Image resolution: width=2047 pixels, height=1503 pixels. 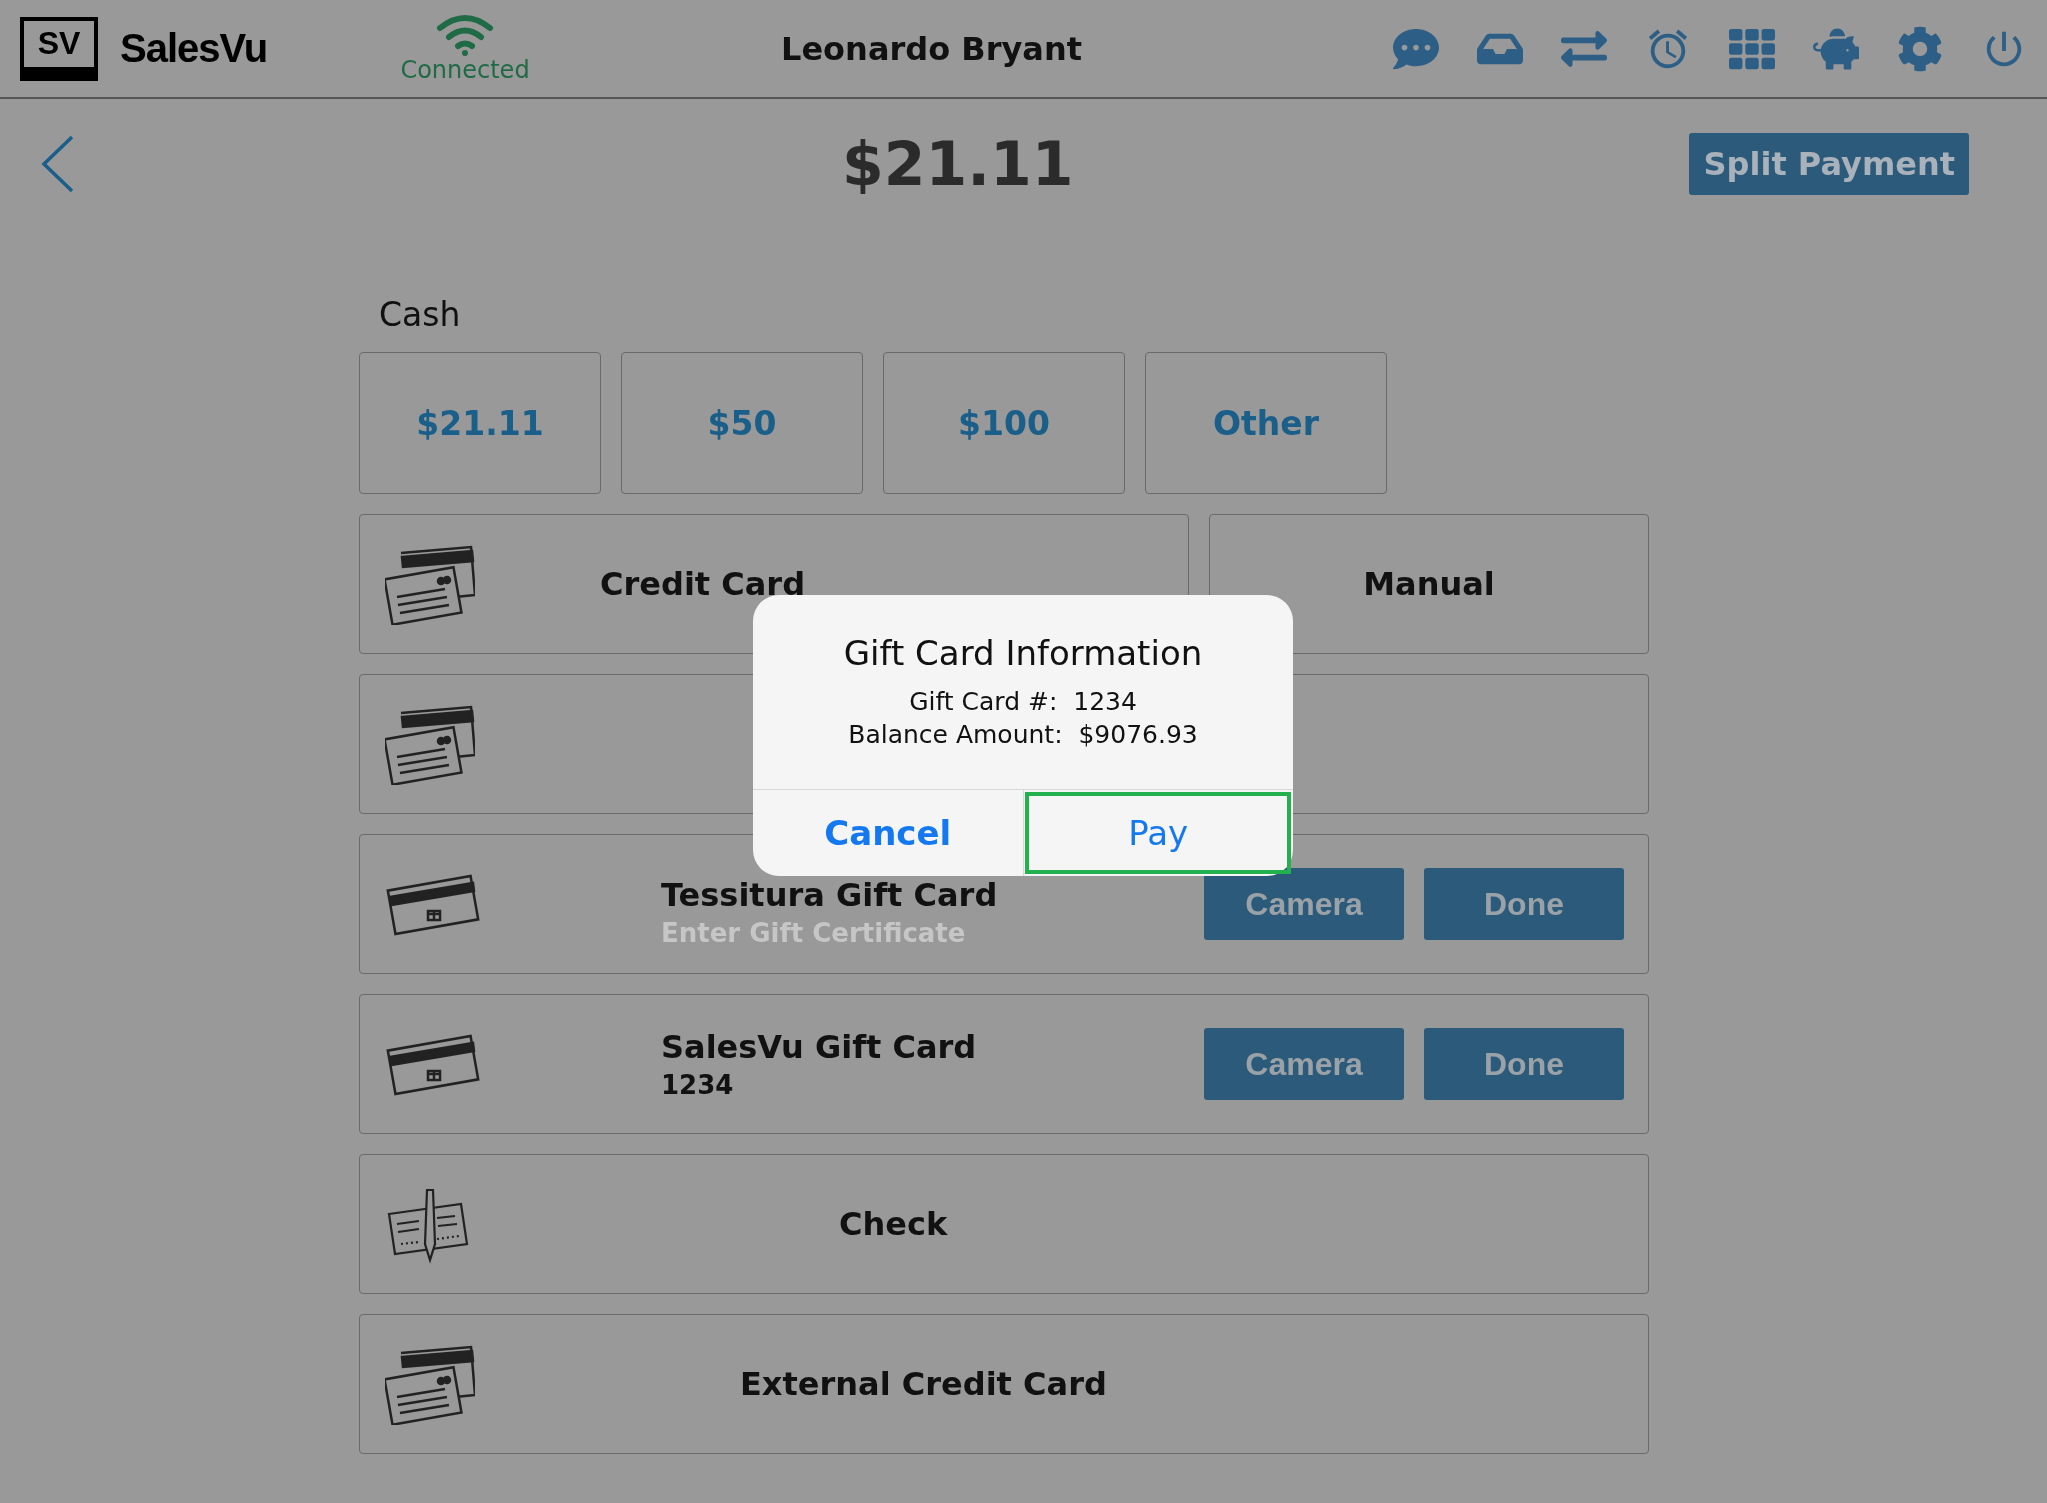 I want to click on payment-method-label: Tessitura Gift Card, so click(x=830, y=895).